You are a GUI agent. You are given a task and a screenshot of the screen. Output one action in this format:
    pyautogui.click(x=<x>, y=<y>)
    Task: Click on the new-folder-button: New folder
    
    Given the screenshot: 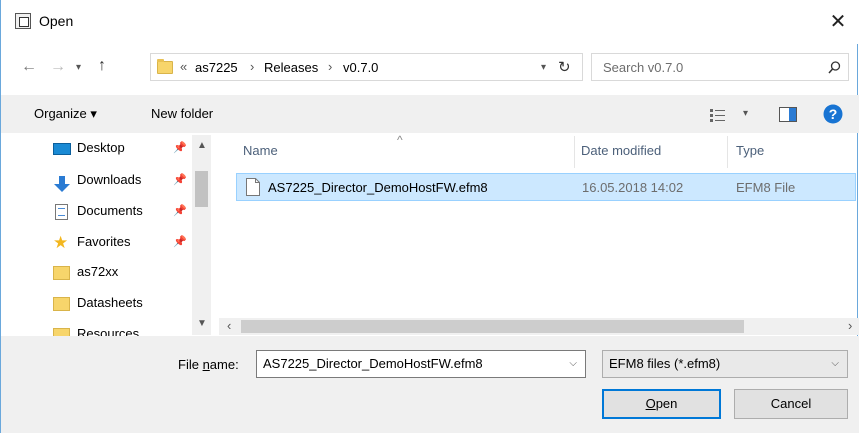 What is the action you would take?
    pyautogui.click(x=182, y=113)
    